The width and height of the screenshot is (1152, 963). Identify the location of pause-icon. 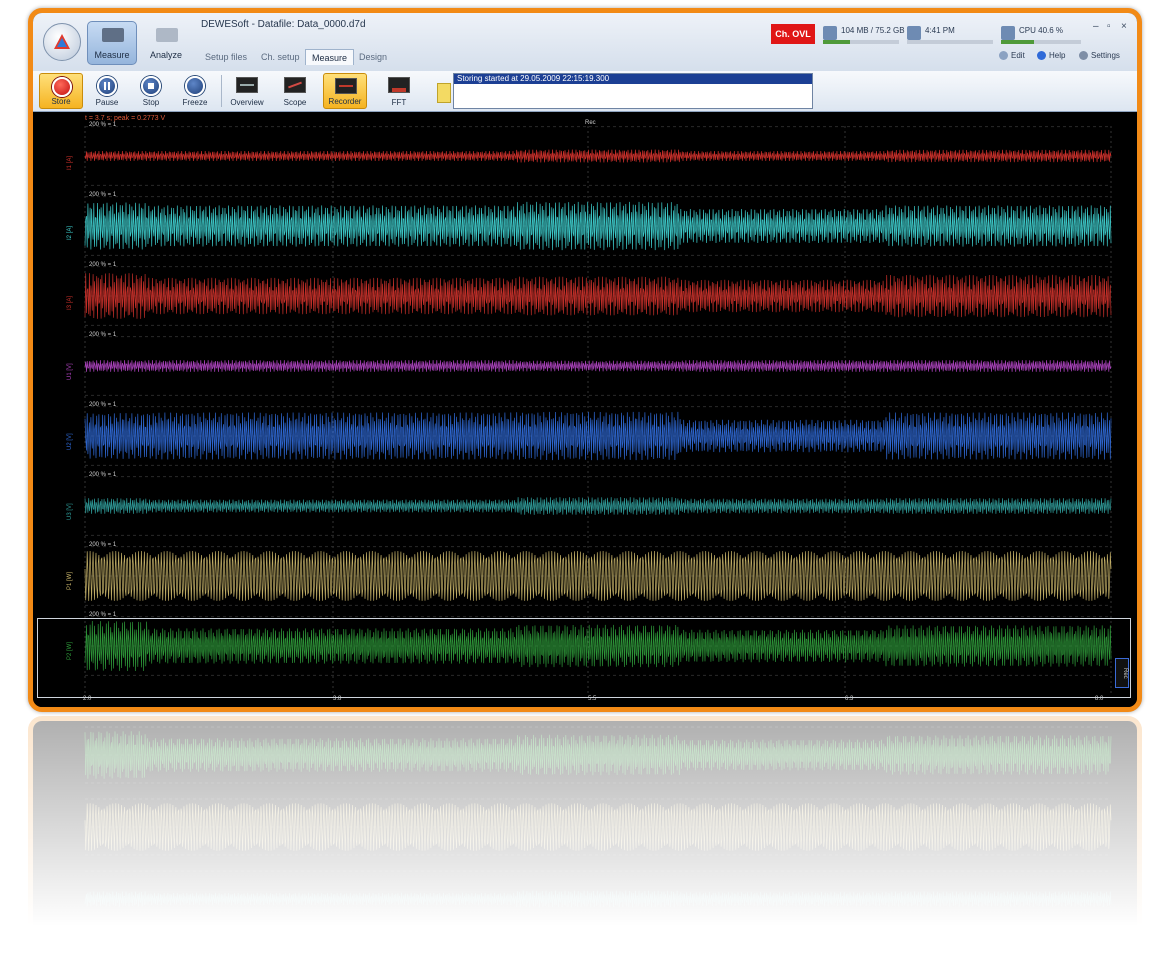
(107, 86).